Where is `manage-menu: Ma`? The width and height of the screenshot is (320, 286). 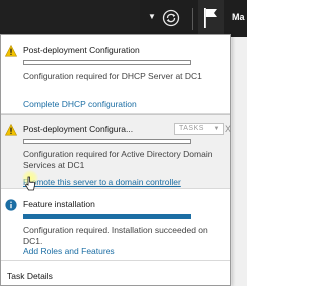 manage-menu: Ma is located at coordinates (238, 17).